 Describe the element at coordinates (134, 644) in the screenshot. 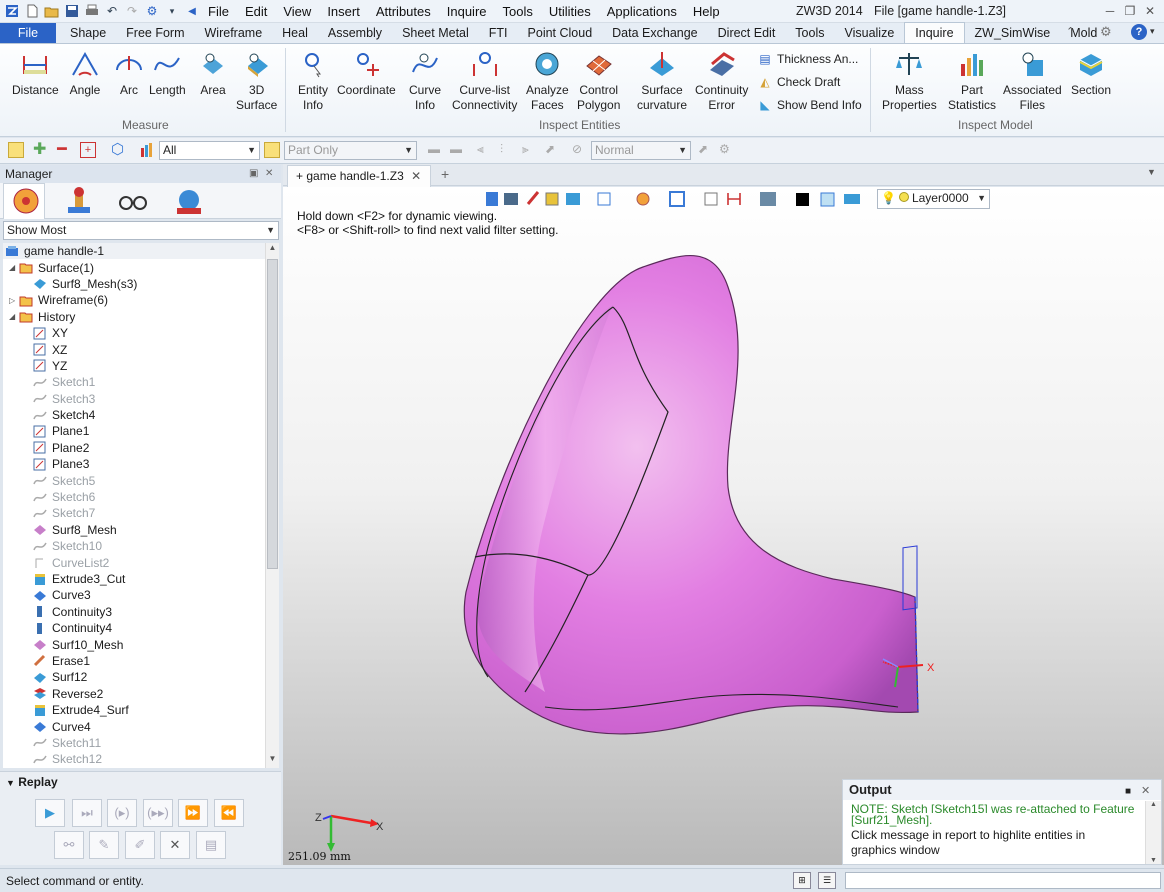

I see `tree-node: Surf10_Mesh` at that location.